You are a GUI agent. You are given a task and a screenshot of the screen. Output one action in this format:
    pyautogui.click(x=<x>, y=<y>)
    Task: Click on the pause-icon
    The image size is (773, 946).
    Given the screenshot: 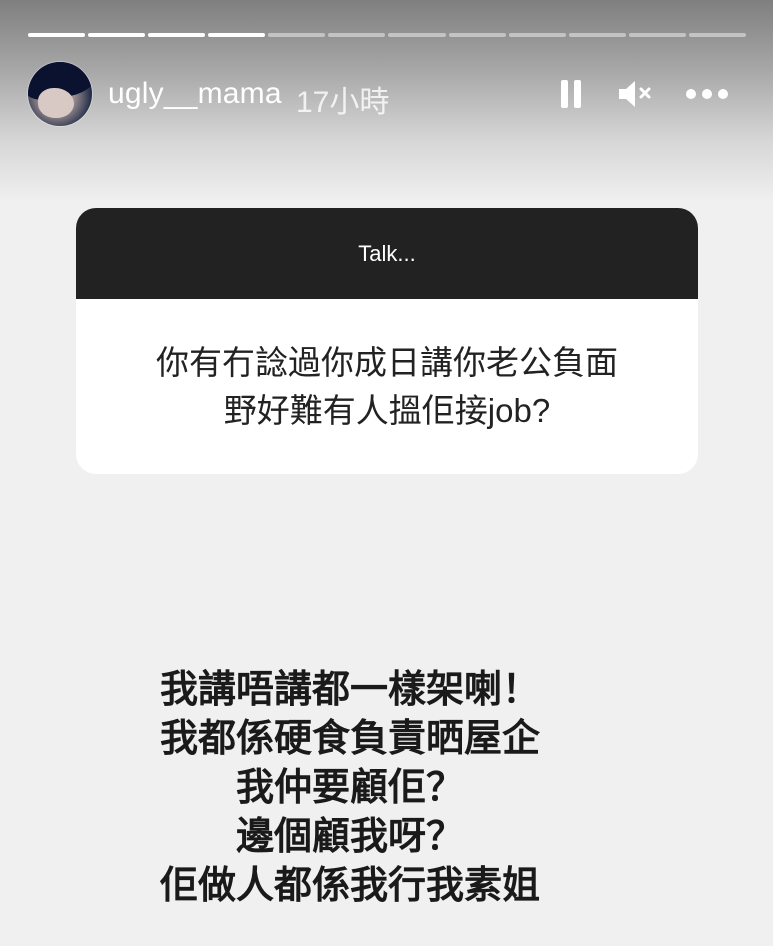 What is the action you would take?
    pyautogui.click(x=571, y=94)
    